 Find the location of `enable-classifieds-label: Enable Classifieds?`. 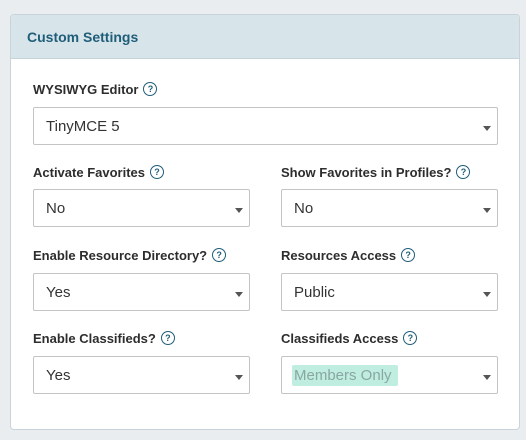

enable-classifieds-label: Enable Classifieds? is located at coordinates (94, 338).